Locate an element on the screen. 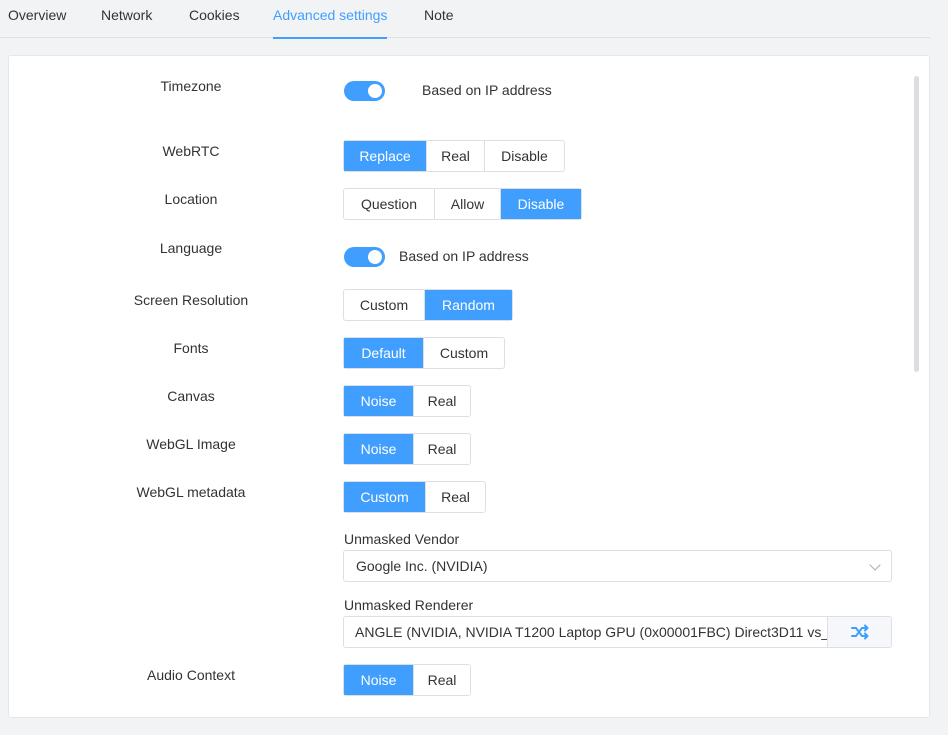 The width and height of the screenshot is (948, 735). canvas-real-button: Real is located at coordinates (442, 401).